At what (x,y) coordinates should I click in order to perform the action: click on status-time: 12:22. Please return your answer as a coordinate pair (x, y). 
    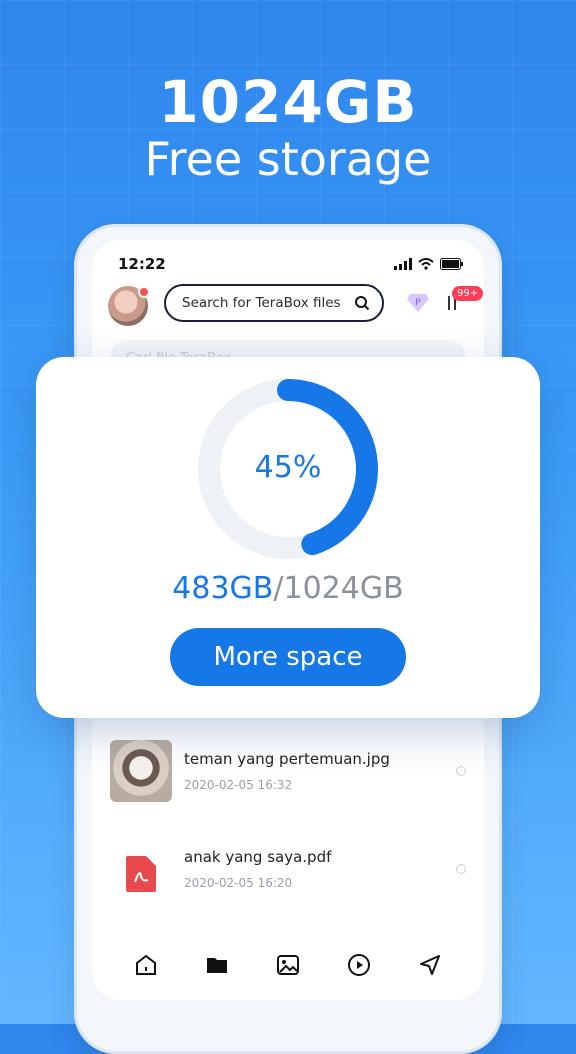
    Looking at the image, I should click on (142, 264).